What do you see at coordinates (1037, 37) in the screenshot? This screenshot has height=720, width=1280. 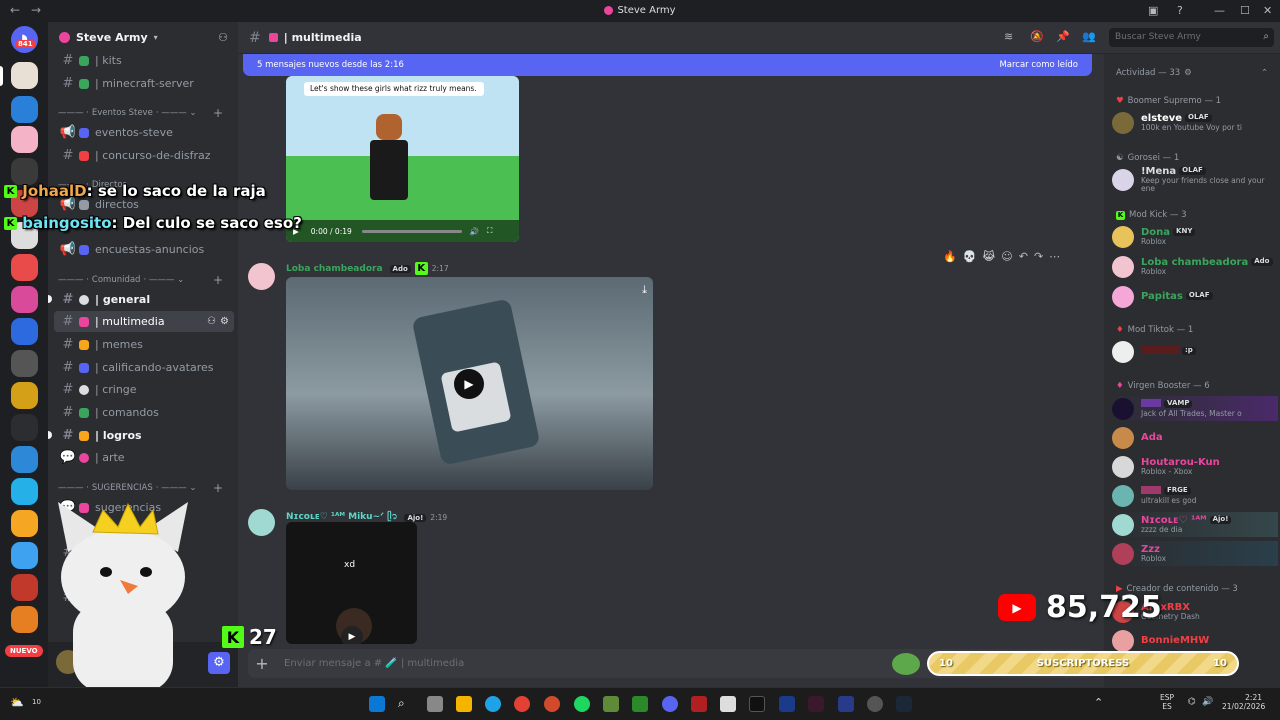 I see `notification-bell-icon: 🔕` at bounding box center [1037, 37].